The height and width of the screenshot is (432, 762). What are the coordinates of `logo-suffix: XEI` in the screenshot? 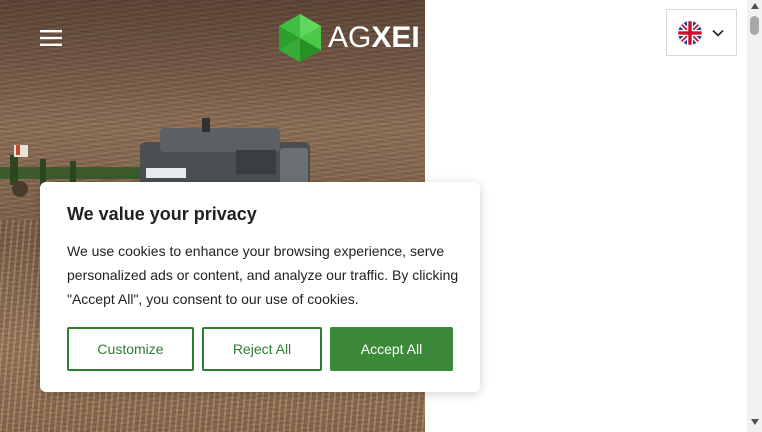 It's located at (395, 37).